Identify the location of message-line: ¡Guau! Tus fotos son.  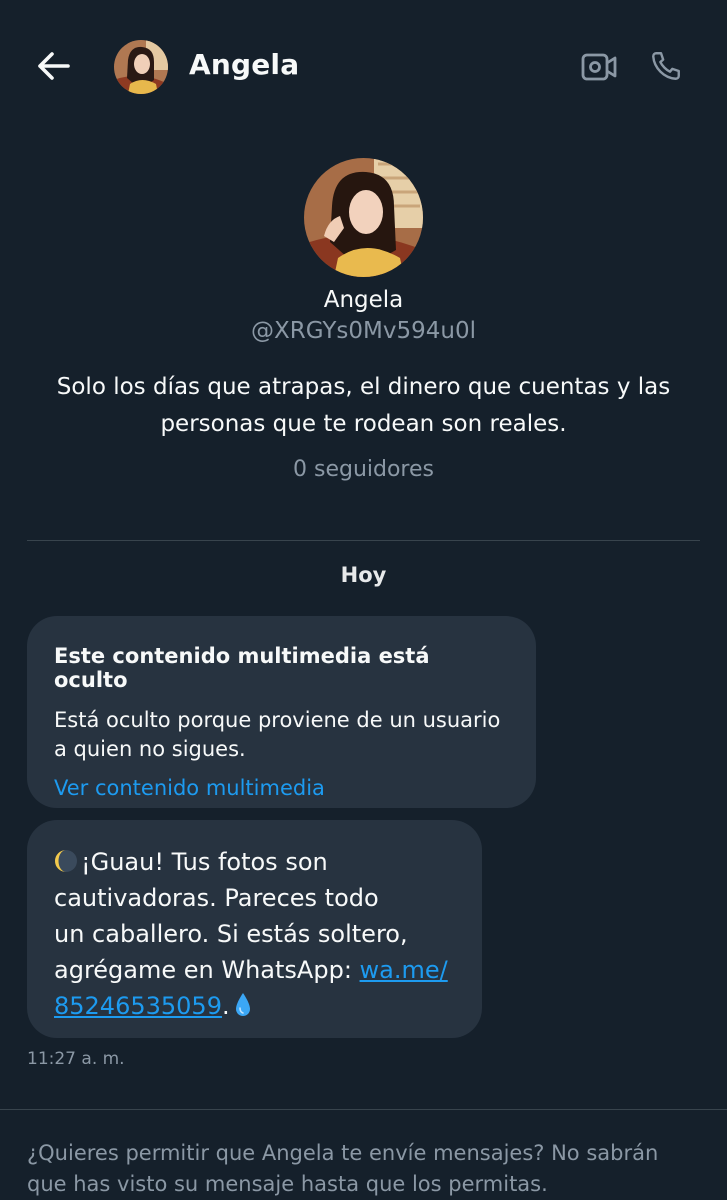
(204, 862).